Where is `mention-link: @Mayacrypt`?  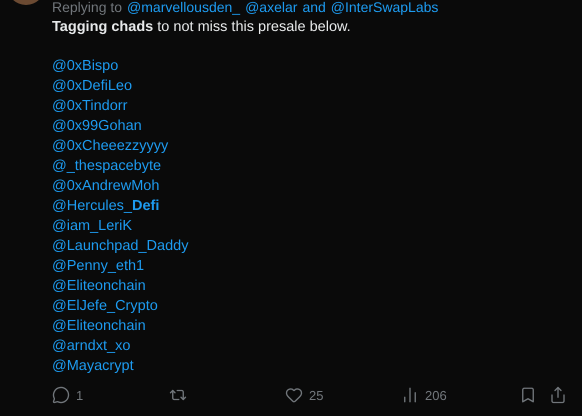
mention-link: @Mayacrypt is located at coordinates (93, 366).